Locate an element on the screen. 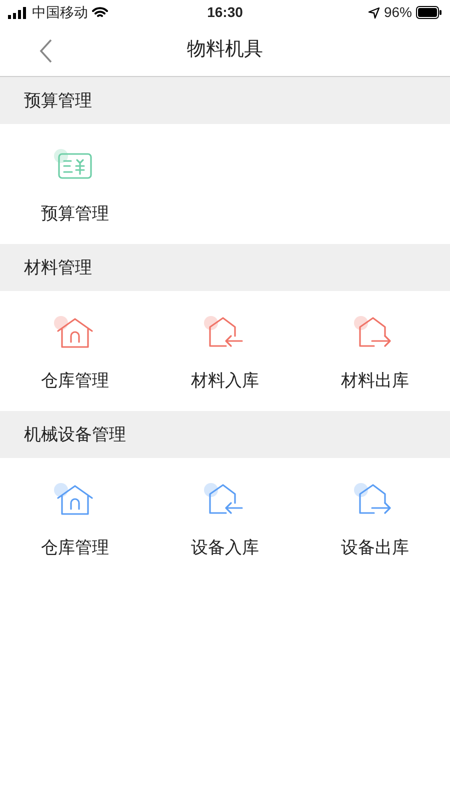 The height and width of the screenshot is (800, 450). menu-tile: 材料入库 is located at coordinates (225, 351).